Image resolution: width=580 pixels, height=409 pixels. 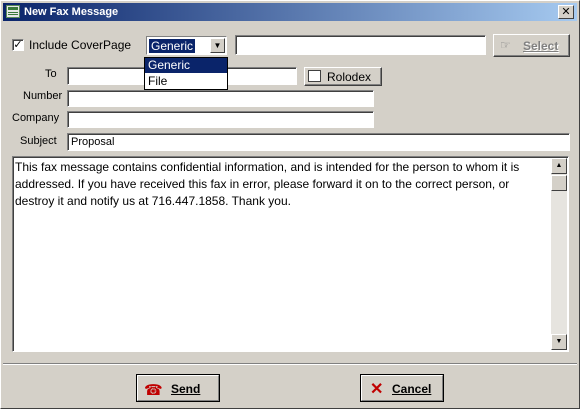 I want to click on coverpage-combo: Generic ▼, so click(x=186, y=45).